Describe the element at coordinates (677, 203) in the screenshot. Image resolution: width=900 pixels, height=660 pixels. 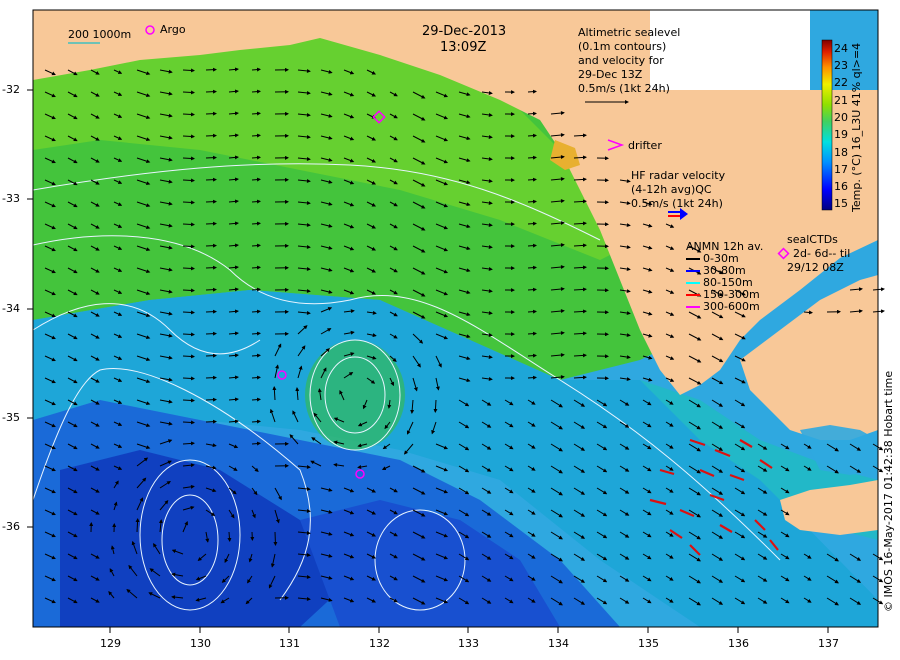
I see `hf-legend-2: 0.5m/s (1kt 24h)` at that location.